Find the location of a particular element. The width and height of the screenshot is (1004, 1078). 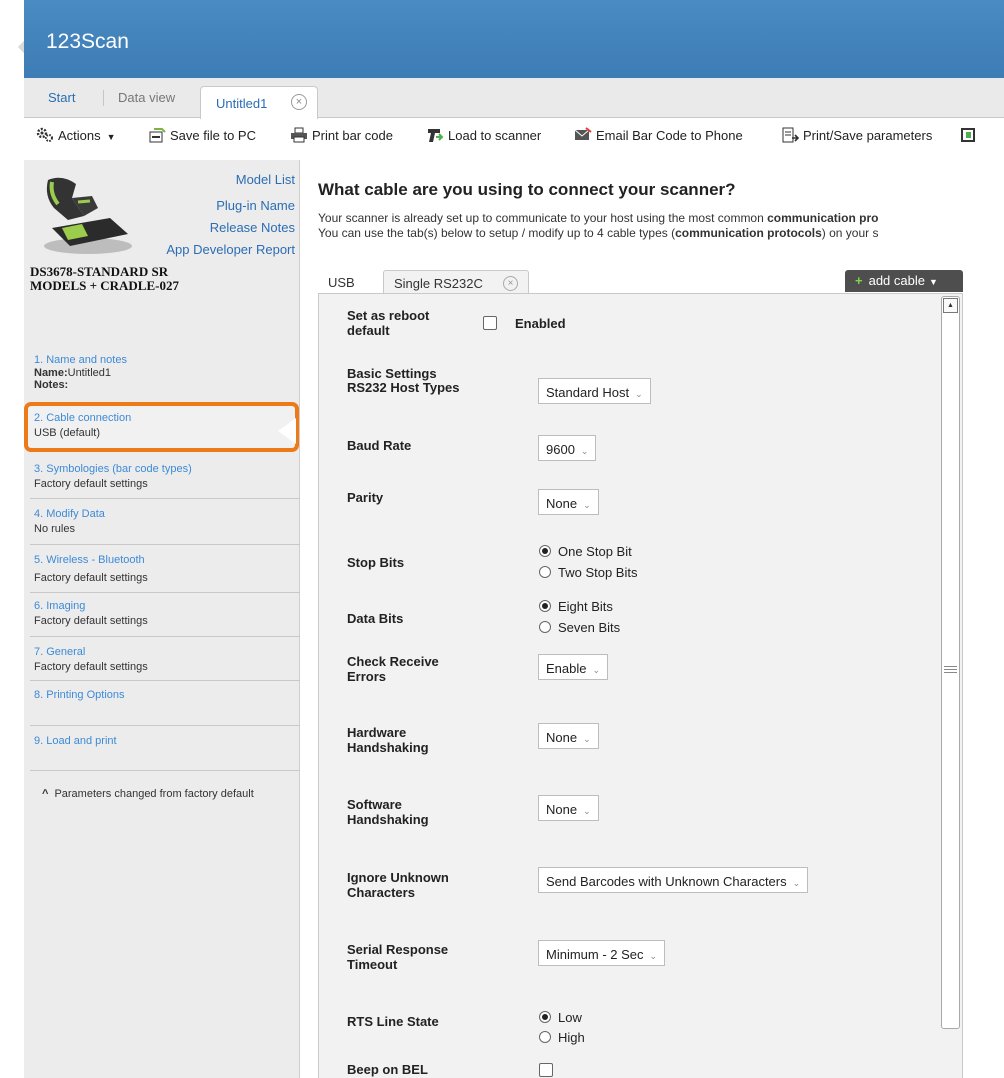

hardware-handshaking-value: None is located at coordinates (562, 737).